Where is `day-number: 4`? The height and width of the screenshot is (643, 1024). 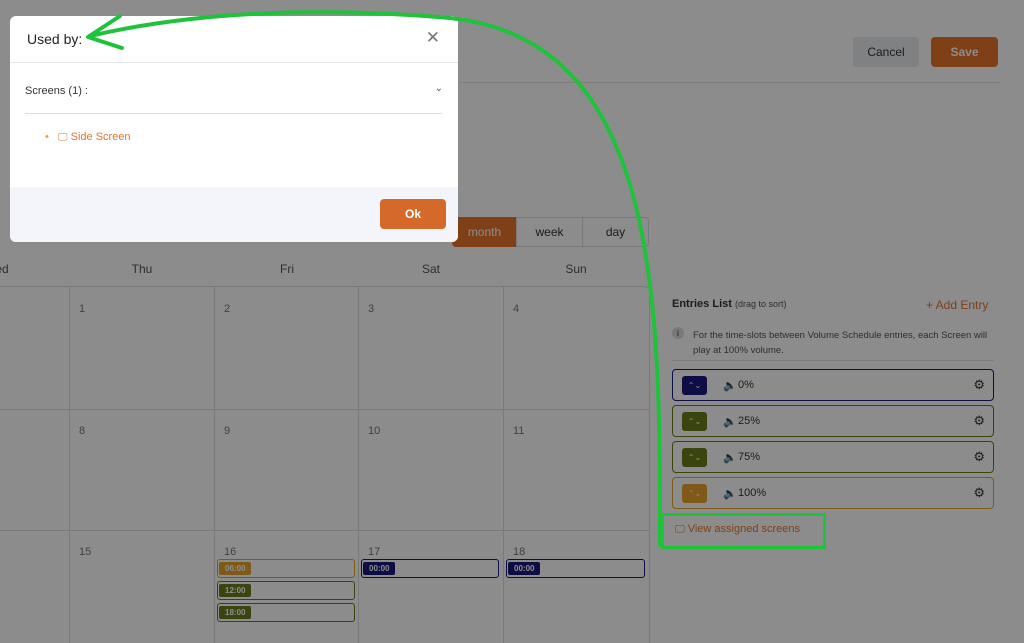 day-number: 4 is located at coordinates (516, 309).